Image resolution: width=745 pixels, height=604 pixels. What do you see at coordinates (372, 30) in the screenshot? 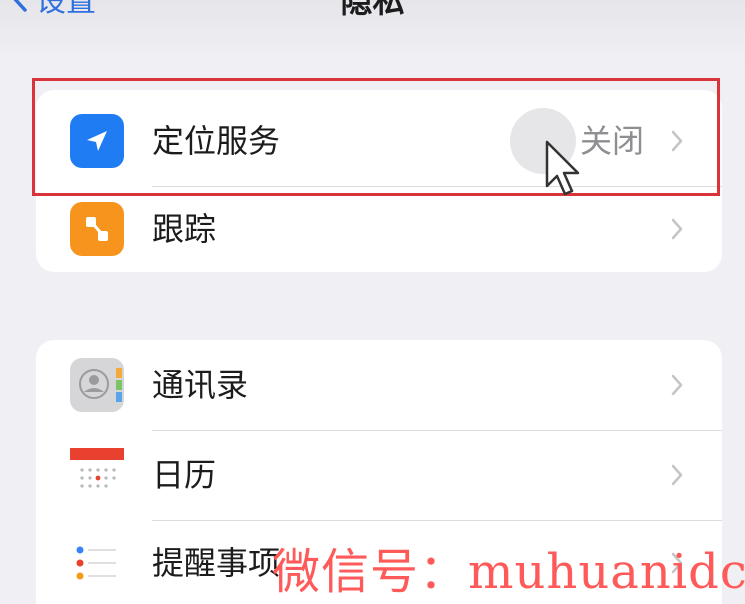
I see `navigation-bar: 设置 隐私` at bounding box center [372, 30].